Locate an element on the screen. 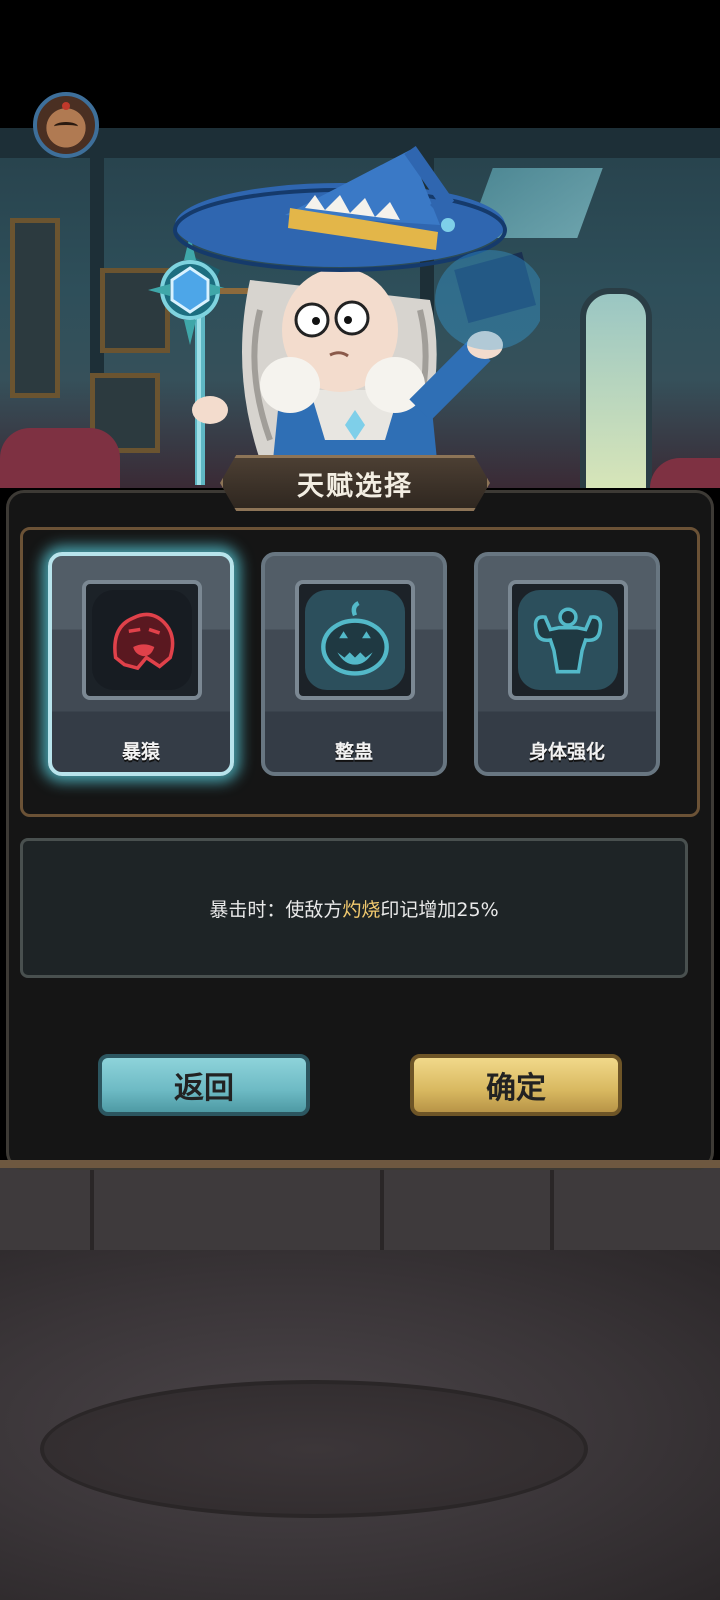  description-prefix: 暴击时：使敌方 is located at coordinates (276, 909).